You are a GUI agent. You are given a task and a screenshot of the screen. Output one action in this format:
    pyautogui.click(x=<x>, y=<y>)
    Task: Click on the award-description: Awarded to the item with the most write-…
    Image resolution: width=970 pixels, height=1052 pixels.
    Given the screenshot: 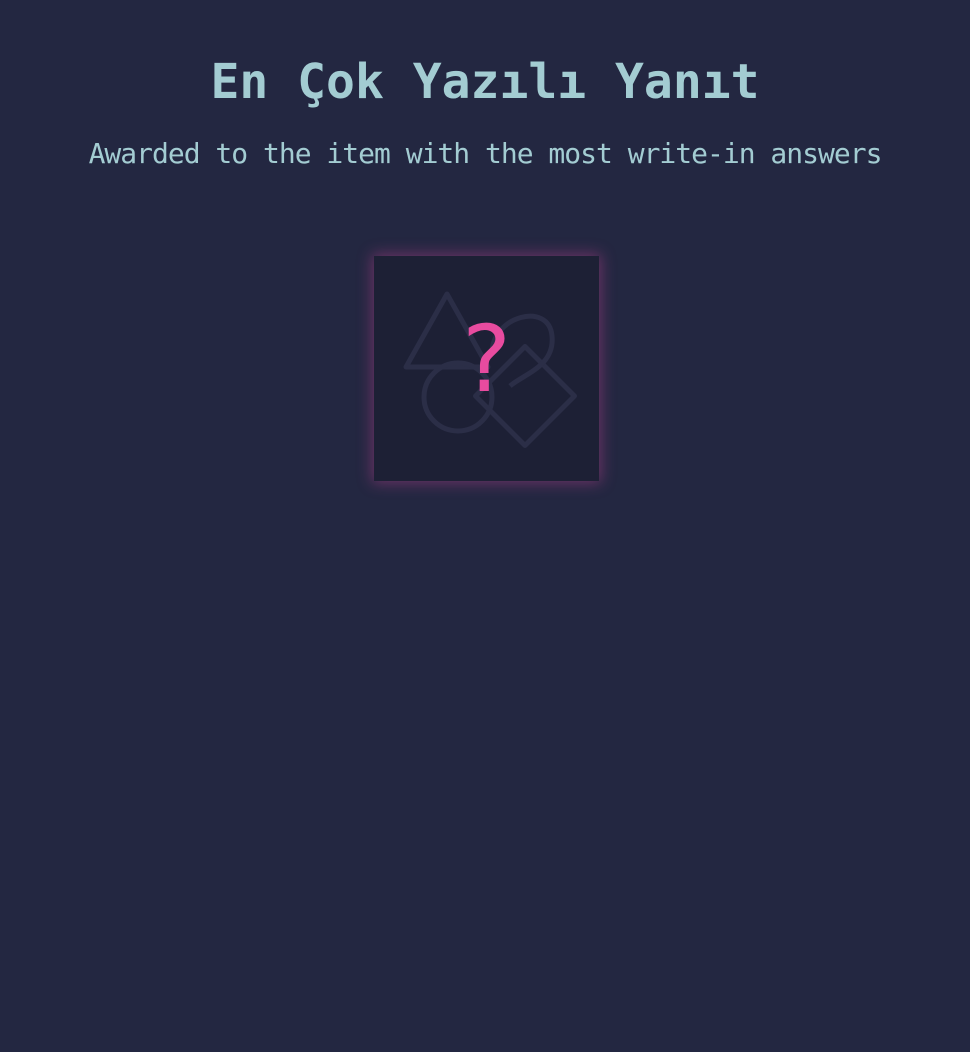 What is the action you would take?
    pyautogui.click(x=485, y=153)
    